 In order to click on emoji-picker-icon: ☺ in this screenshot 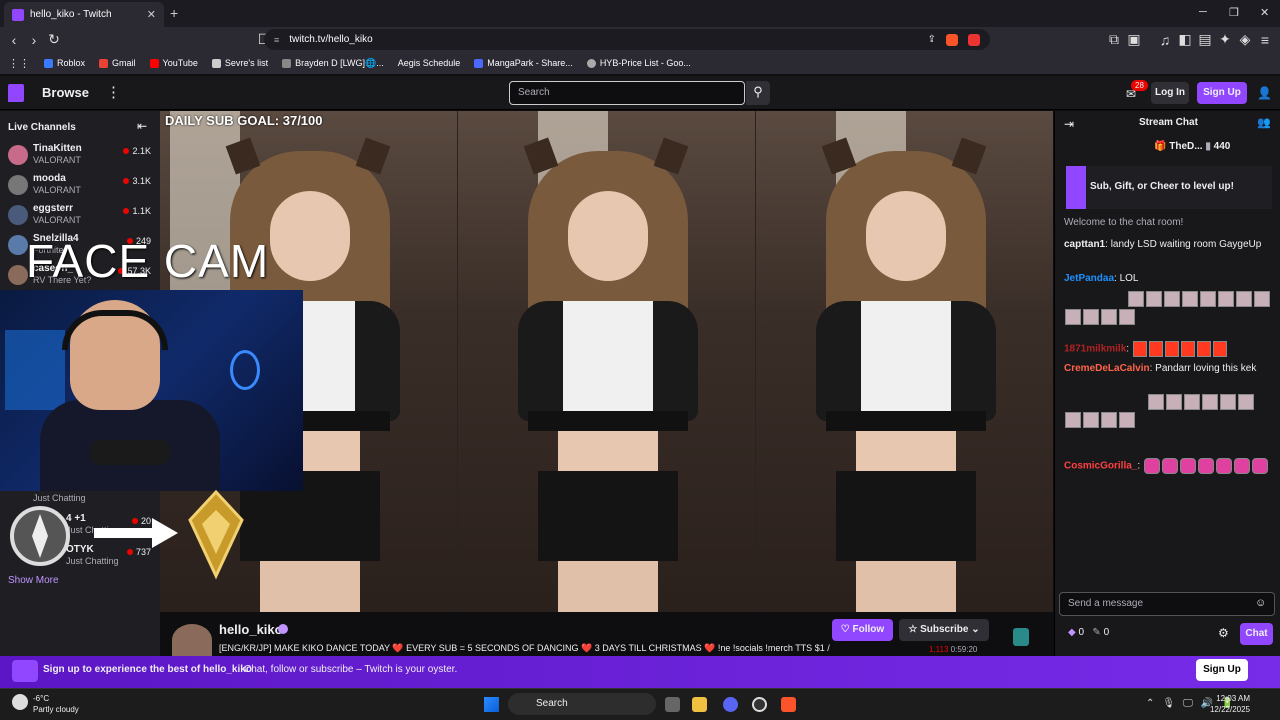, I will do `click(1260, 603)`.